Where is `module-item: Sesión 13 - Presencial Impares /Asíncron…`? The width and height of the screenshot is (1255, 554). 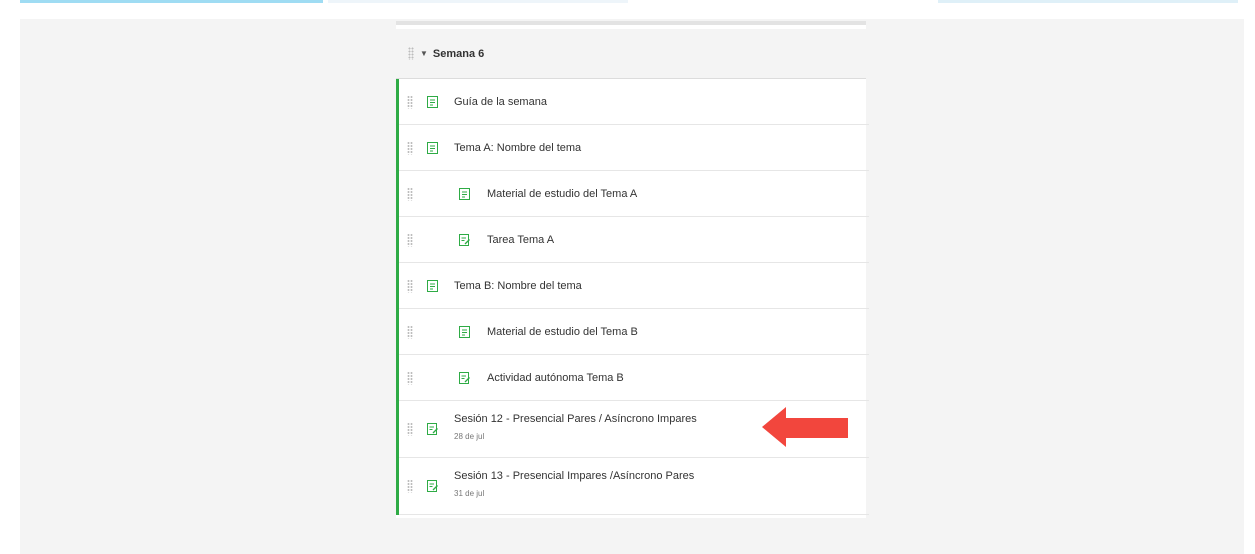
module-item: Sesión 13 - Presencial Impares /Asíncron… is located at coordinates (634, 486).